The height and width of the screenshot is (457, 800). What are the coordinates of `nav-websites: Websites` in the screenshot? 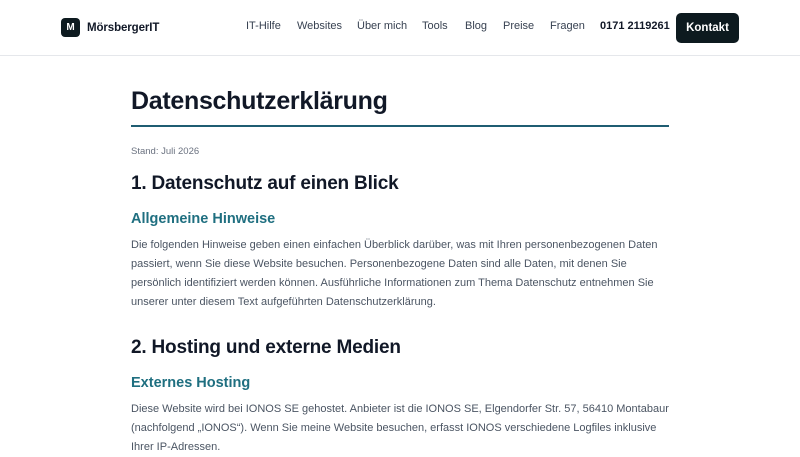 It's located at (319, 26).